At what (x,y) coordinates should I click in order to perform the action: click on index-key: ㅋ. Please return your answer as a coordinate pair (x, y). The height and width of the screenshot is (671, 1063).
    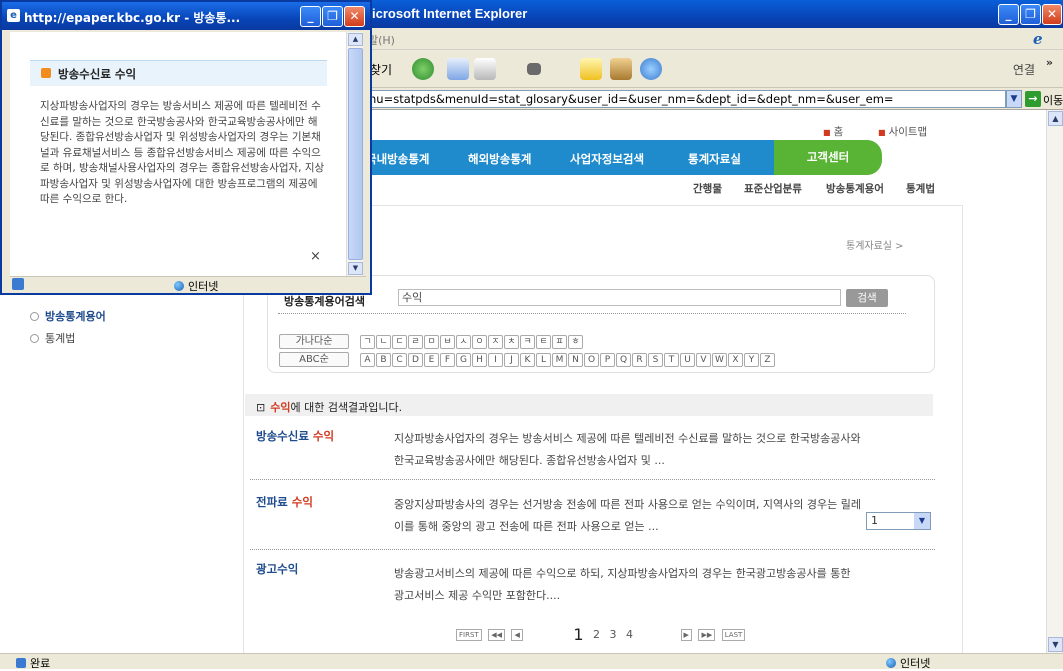
    Looking at the image, I should click on (527, 342).